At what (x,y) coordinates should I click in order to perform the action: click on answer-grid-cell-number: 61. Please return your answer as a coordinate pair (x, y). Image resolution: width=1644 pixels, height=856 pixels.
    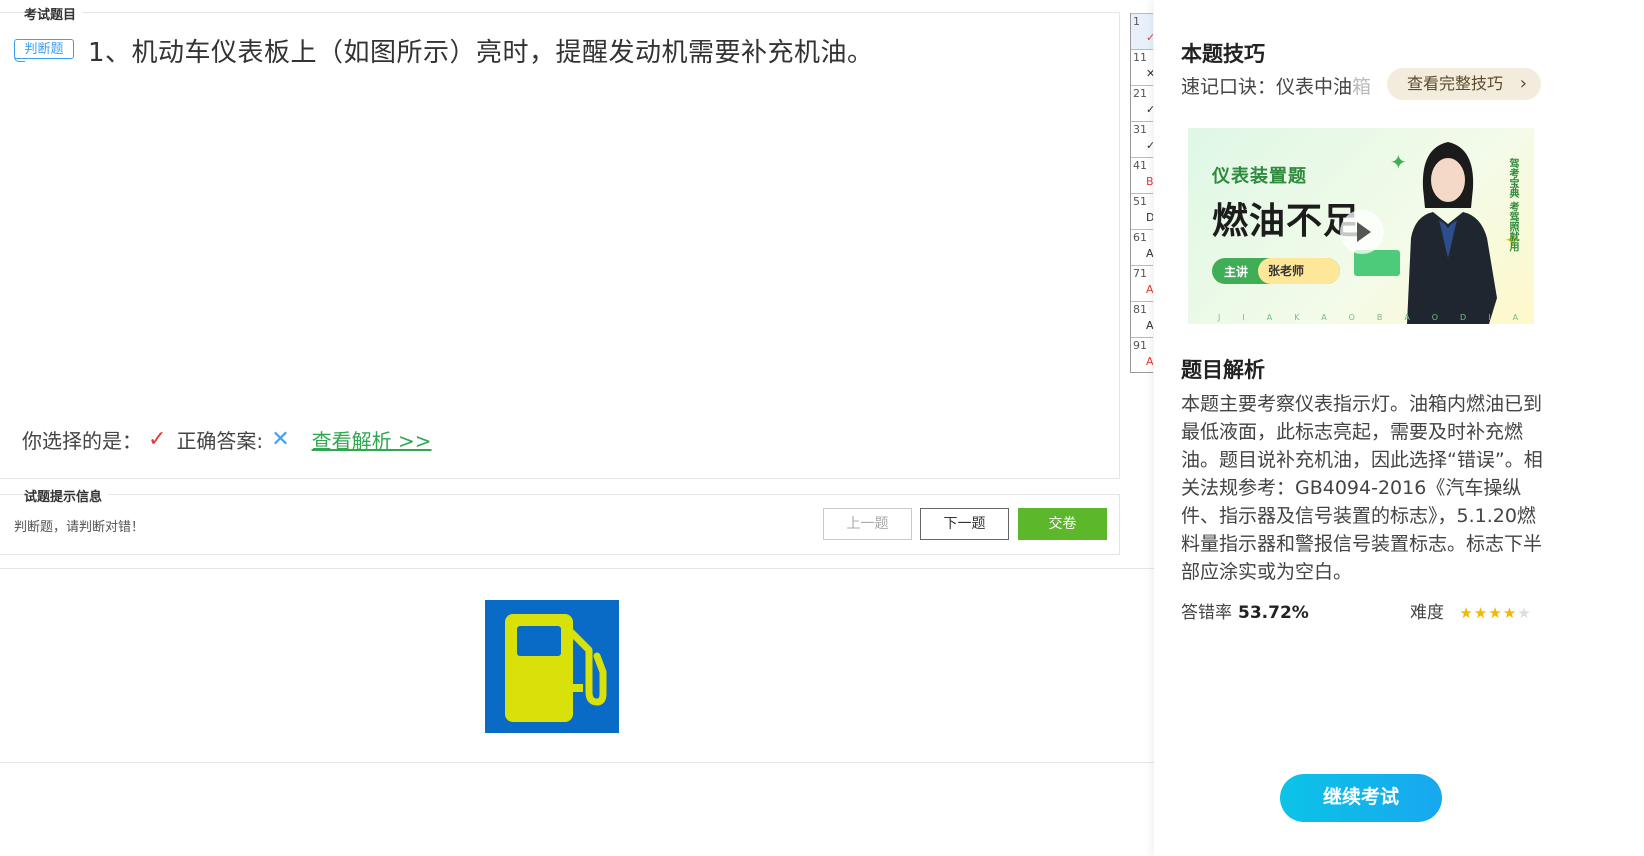
    Looking at the image, I should click on (1140, 237).